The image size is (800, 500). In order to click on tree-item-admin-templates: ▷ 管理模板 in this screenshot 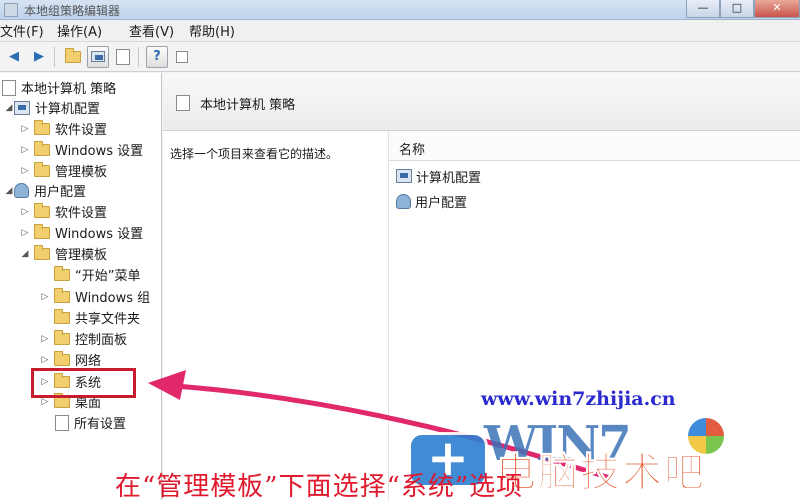, I will do `click(63, 170)`.